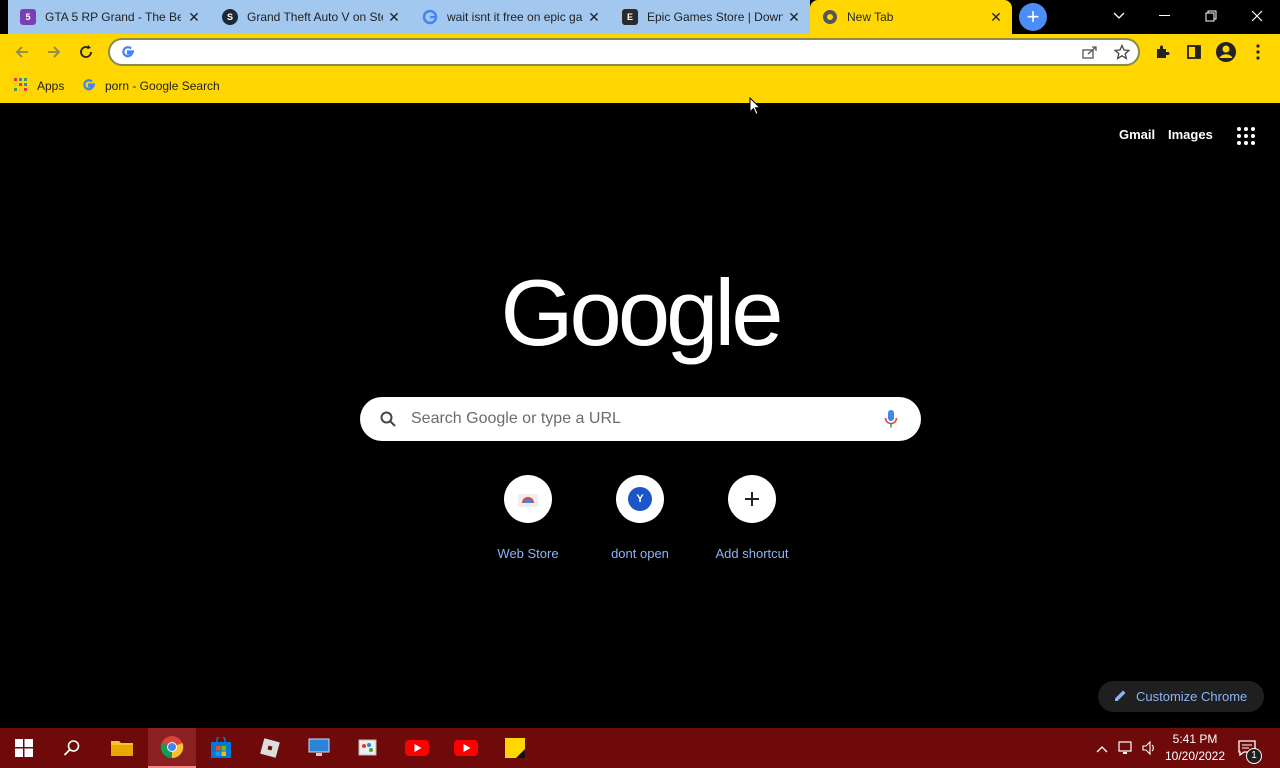 The image size is (1280, 768). What do you see at coordinates (86, 52) in the screenshot?
I see `reload-button` at bounding box center [86, 52].